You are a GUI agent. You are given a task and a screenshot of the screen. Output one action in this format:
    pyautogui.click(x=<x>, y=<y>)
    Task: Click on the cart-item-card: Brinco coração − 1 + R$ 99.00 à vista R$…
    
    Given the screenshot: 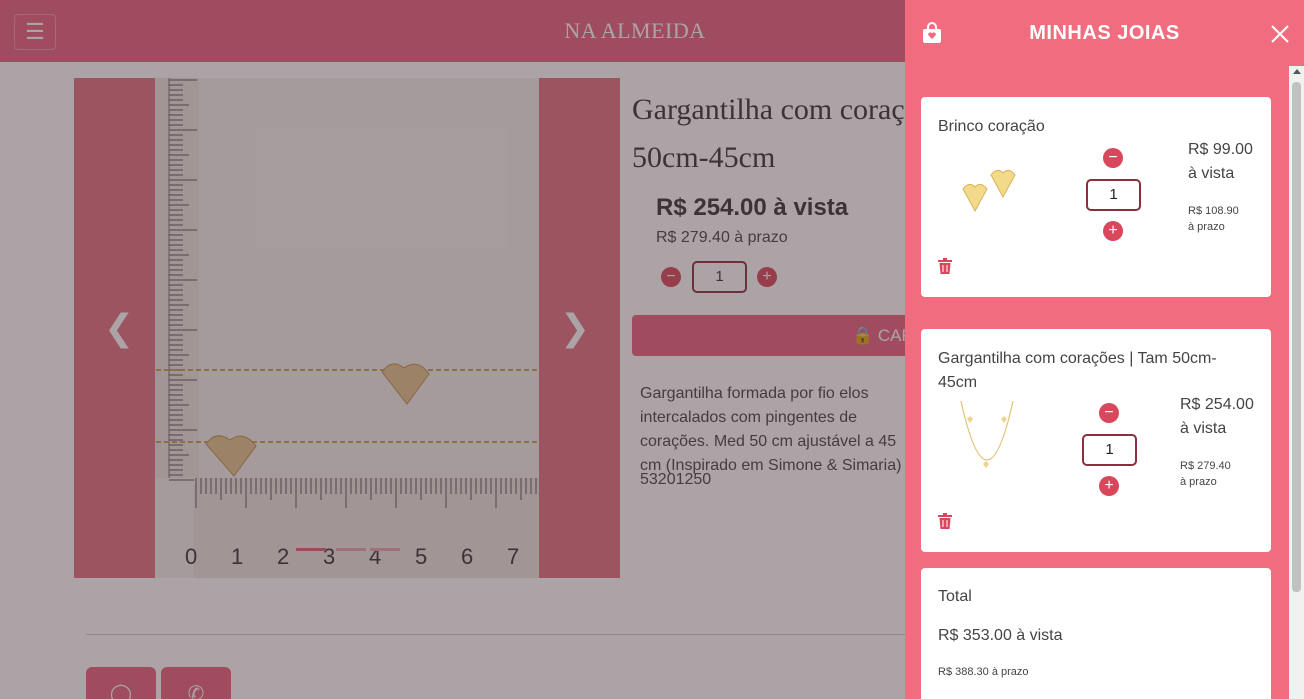 What is the action you would take?
    pyautogui.click(x=1096, y=197)
    